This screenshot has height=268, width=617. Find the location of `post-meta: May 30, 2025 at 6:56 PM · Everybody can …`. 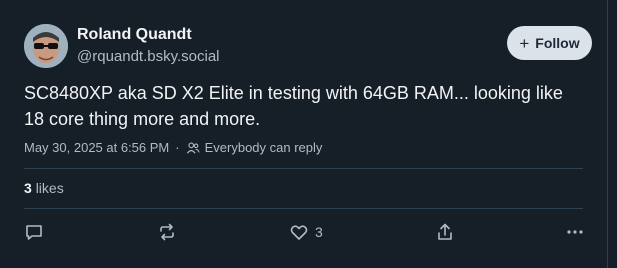

post-meta: May 30, 2025 at 6:56 PM · Everybody can … is located at coordinates (173, 147).